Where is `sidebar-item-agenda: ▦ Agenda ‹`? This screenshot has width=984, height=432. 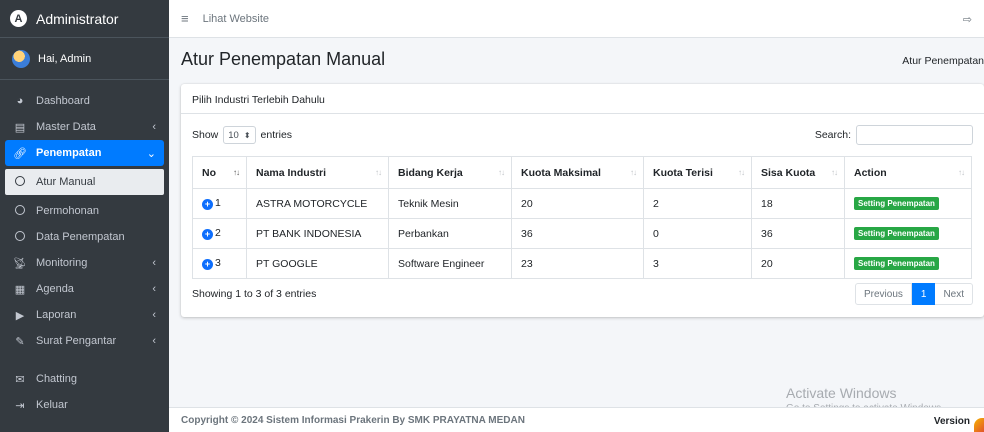
sidebar-item-agenda: ▦ Agenda ‹ is located at coordinates (84, 289).